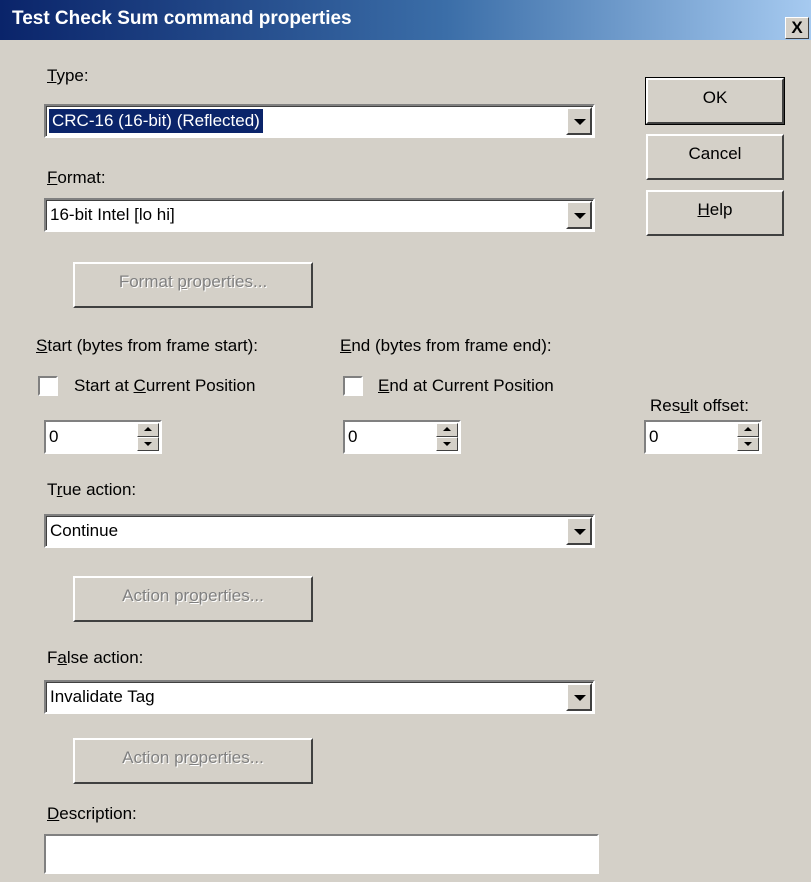 The width and height of the screenshot is (811, 882). What do you see at coordinates (703, 437) in the screenshot?
I see `result-offset-spinner: 0` at bounding box center [703, 437].